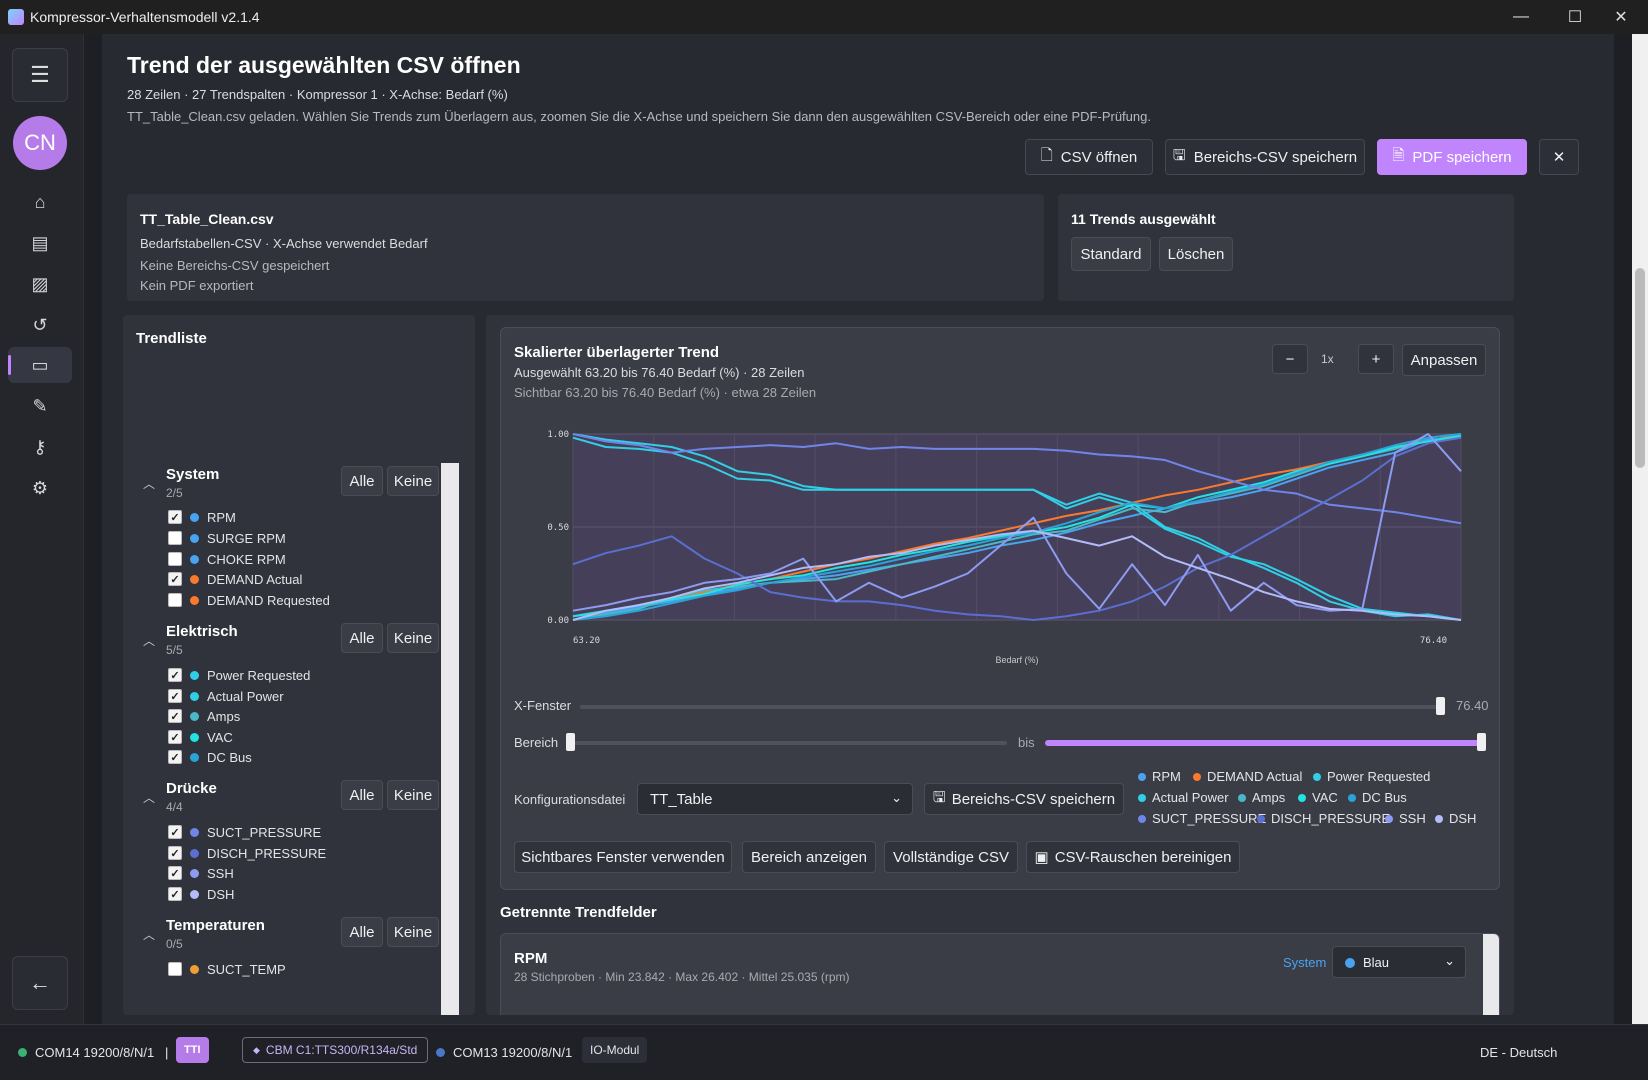 This screenshot has height=1080, width=1648. I want to click on avatar: CN, so click(40, 143).